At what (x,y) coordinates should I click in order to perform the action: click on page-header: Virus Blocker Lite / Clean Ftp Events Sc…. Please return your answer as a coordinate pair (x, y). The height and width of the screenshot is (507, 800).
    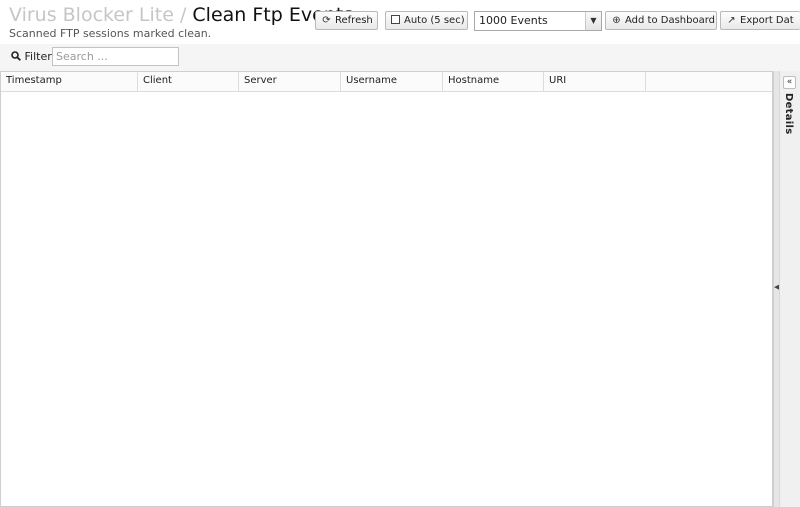
    Looking at the image, I should click on (400, 22).